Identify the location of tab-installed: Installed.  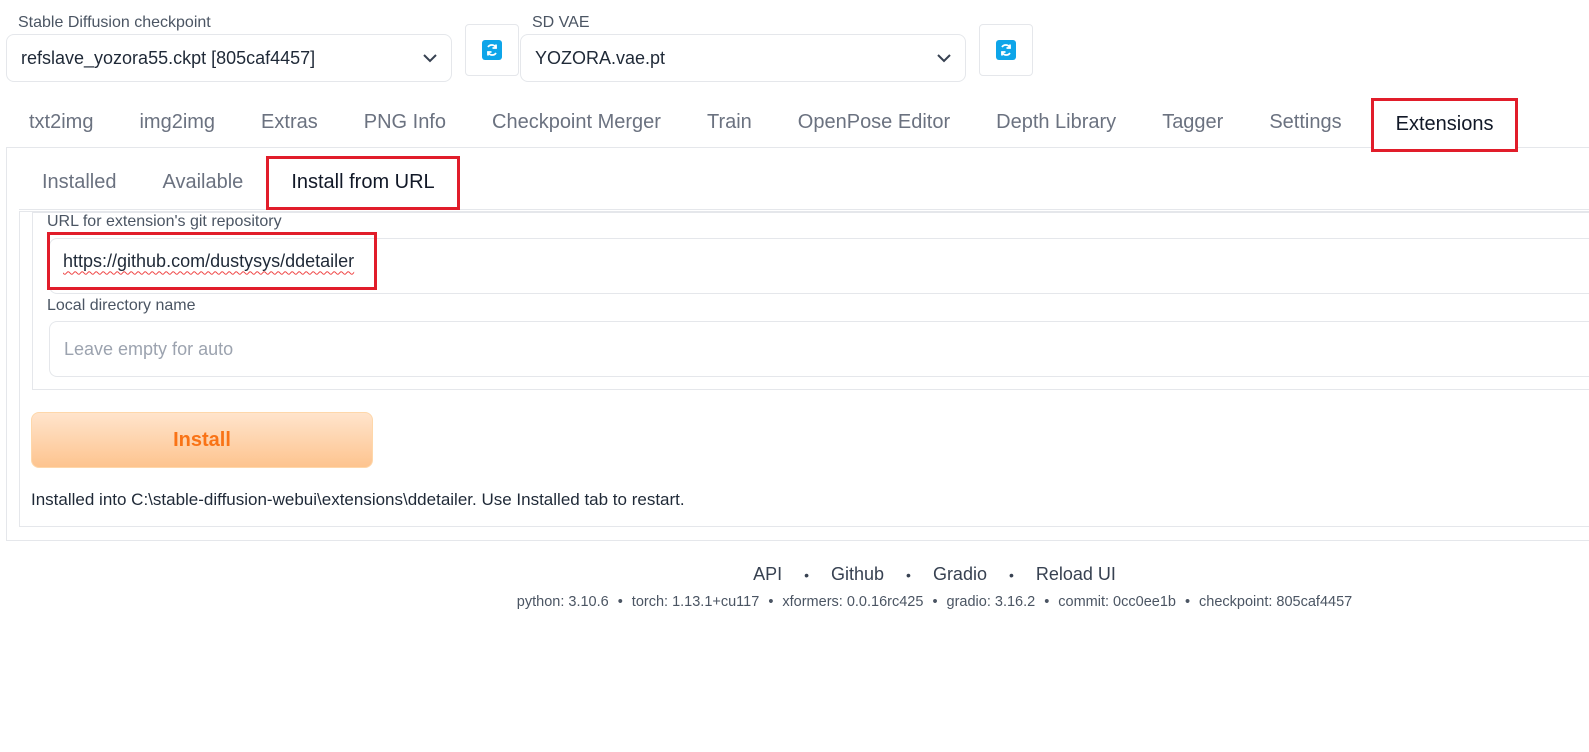
(79, 183).